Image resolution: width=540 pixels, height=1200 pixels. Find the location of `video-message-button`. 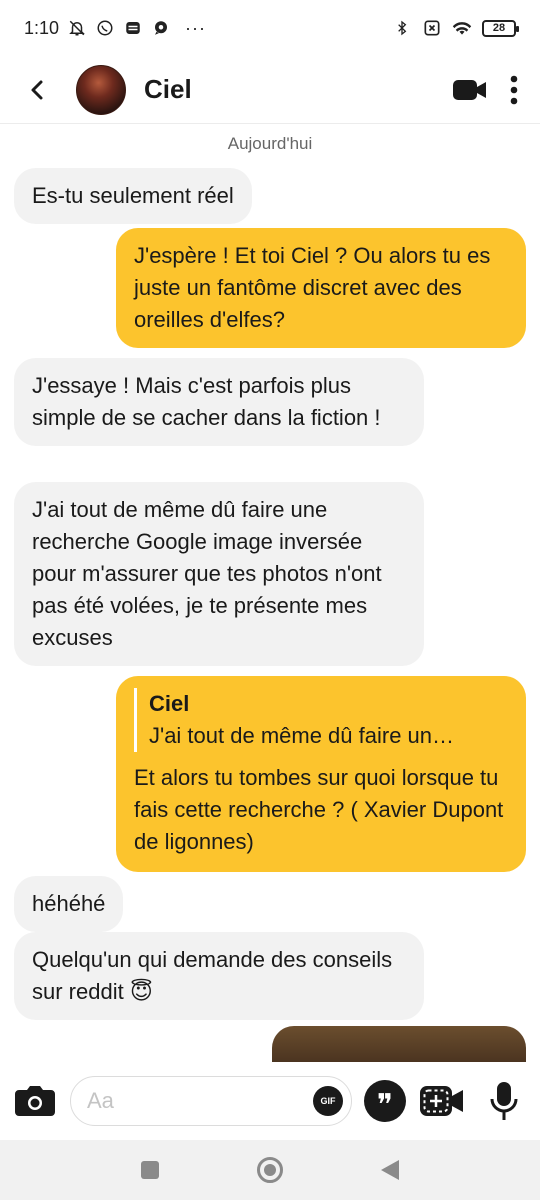

video-message-button is located at coordinates (442, 1101).